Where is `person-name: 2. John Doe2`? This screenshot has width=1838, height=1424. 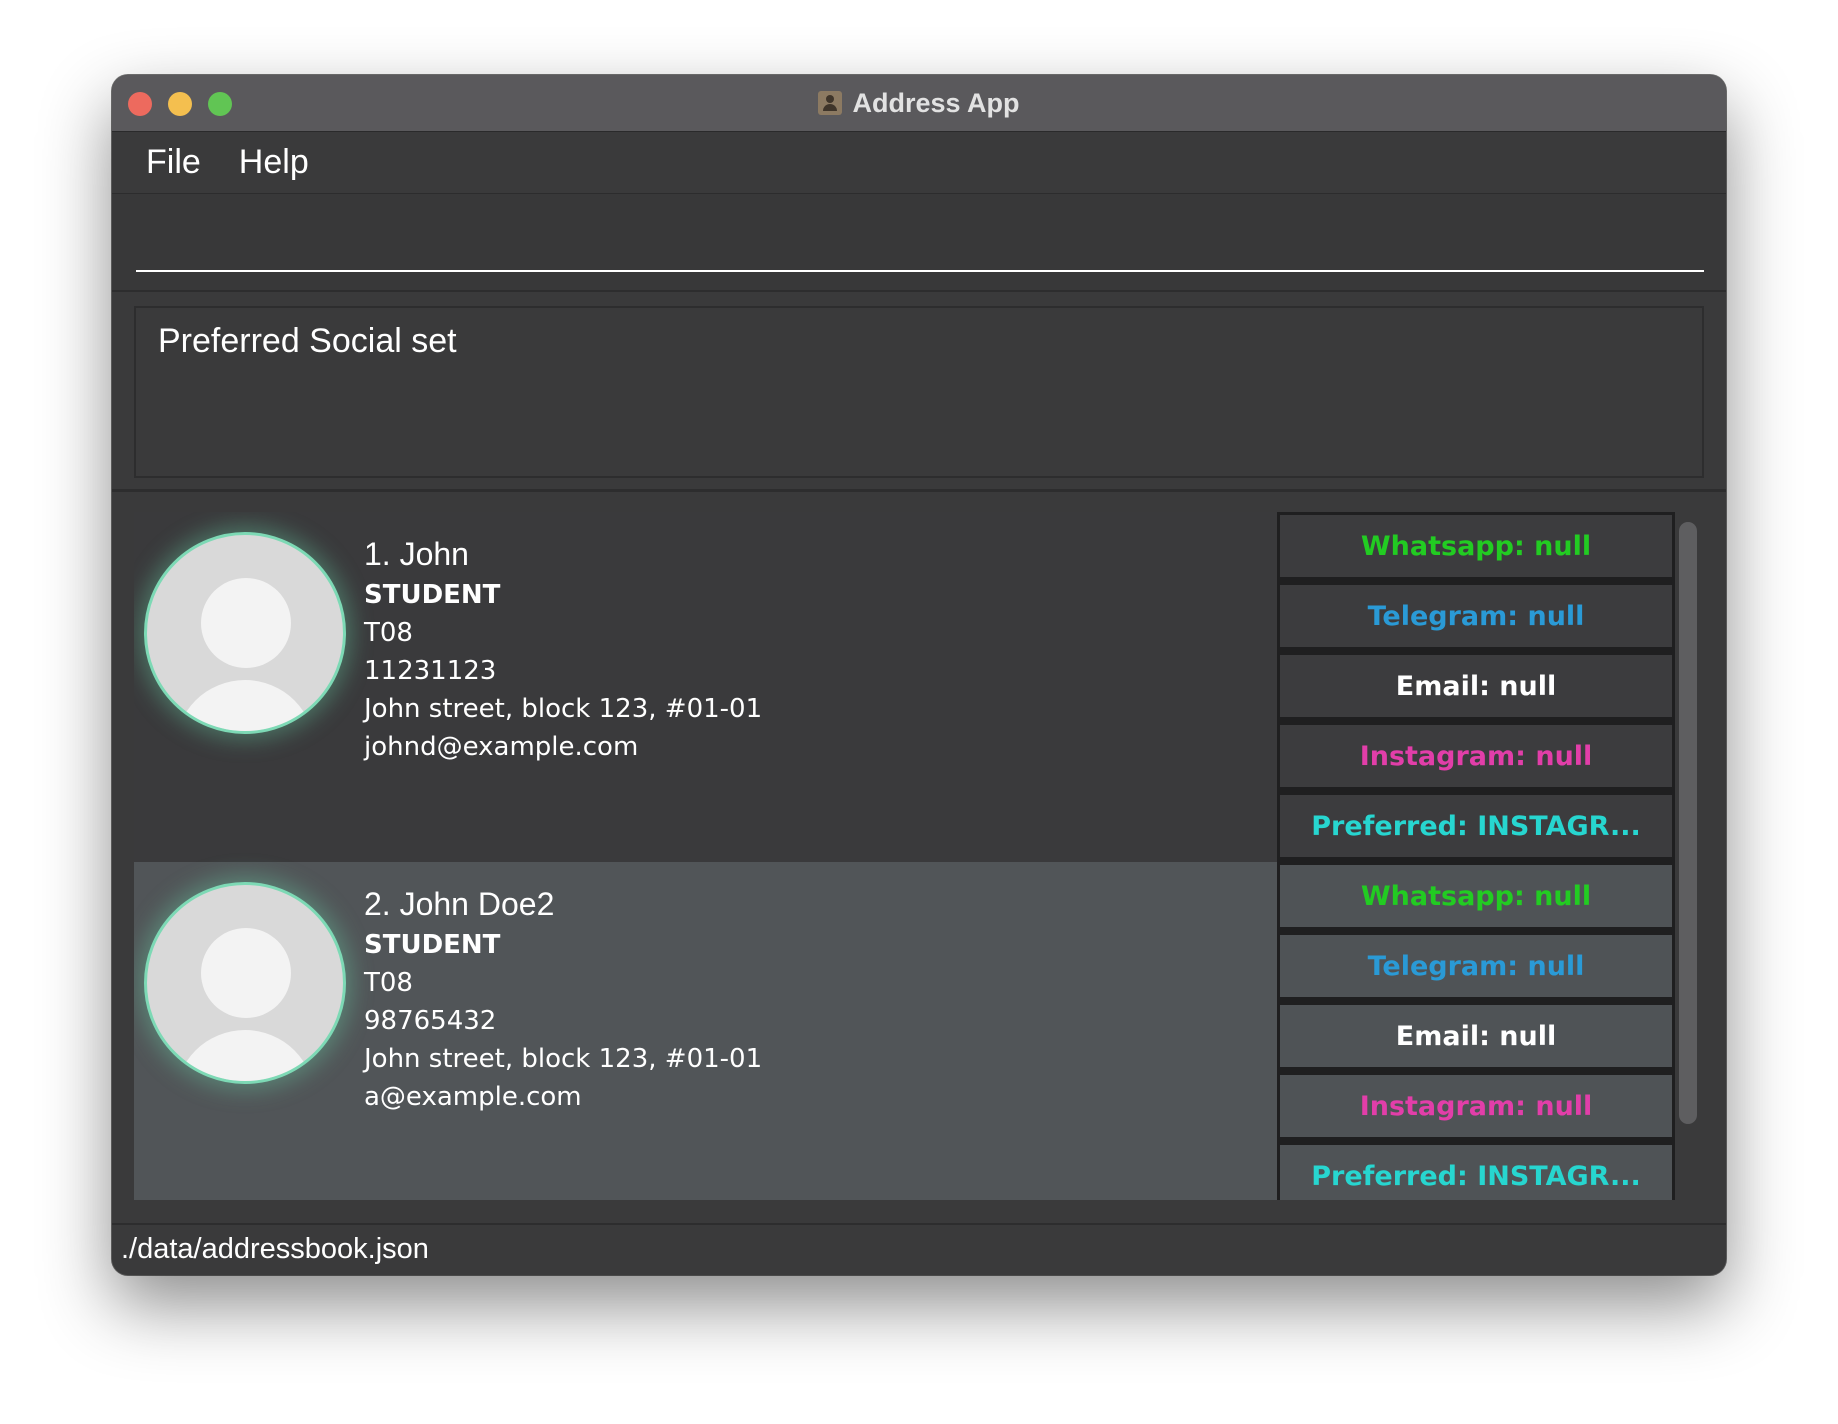
person-name: 2. John Doe2 is located at coordinates (459, 904).